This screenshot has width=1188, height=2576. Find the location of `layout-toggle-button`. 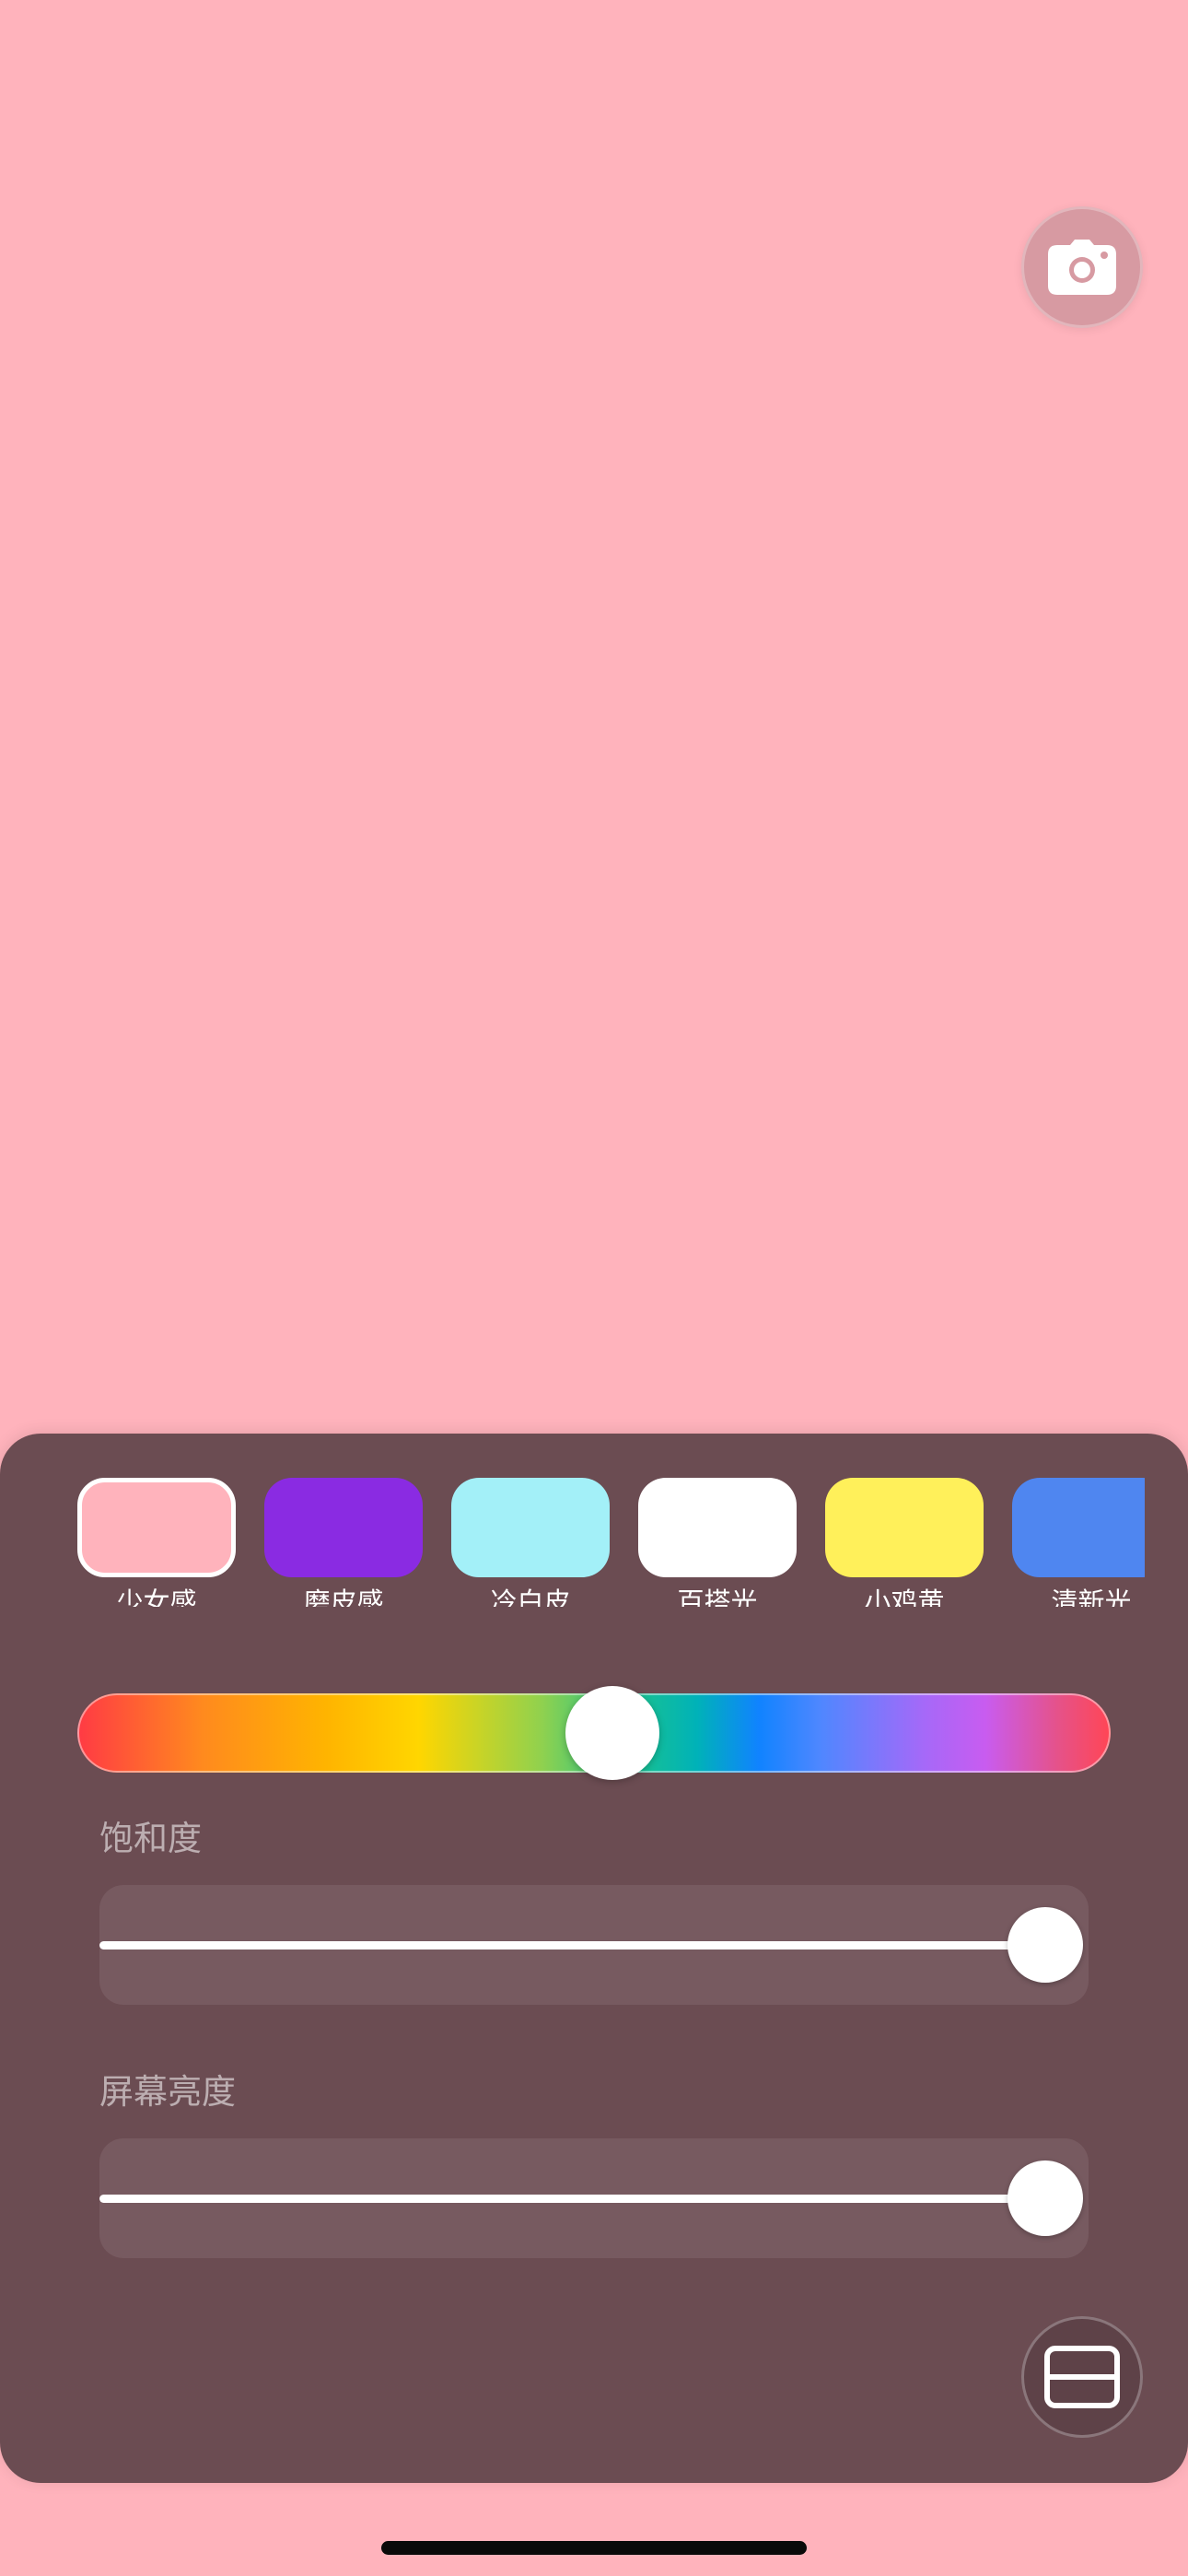

layout-toggle-button is located at coordinates (1082, 2377).